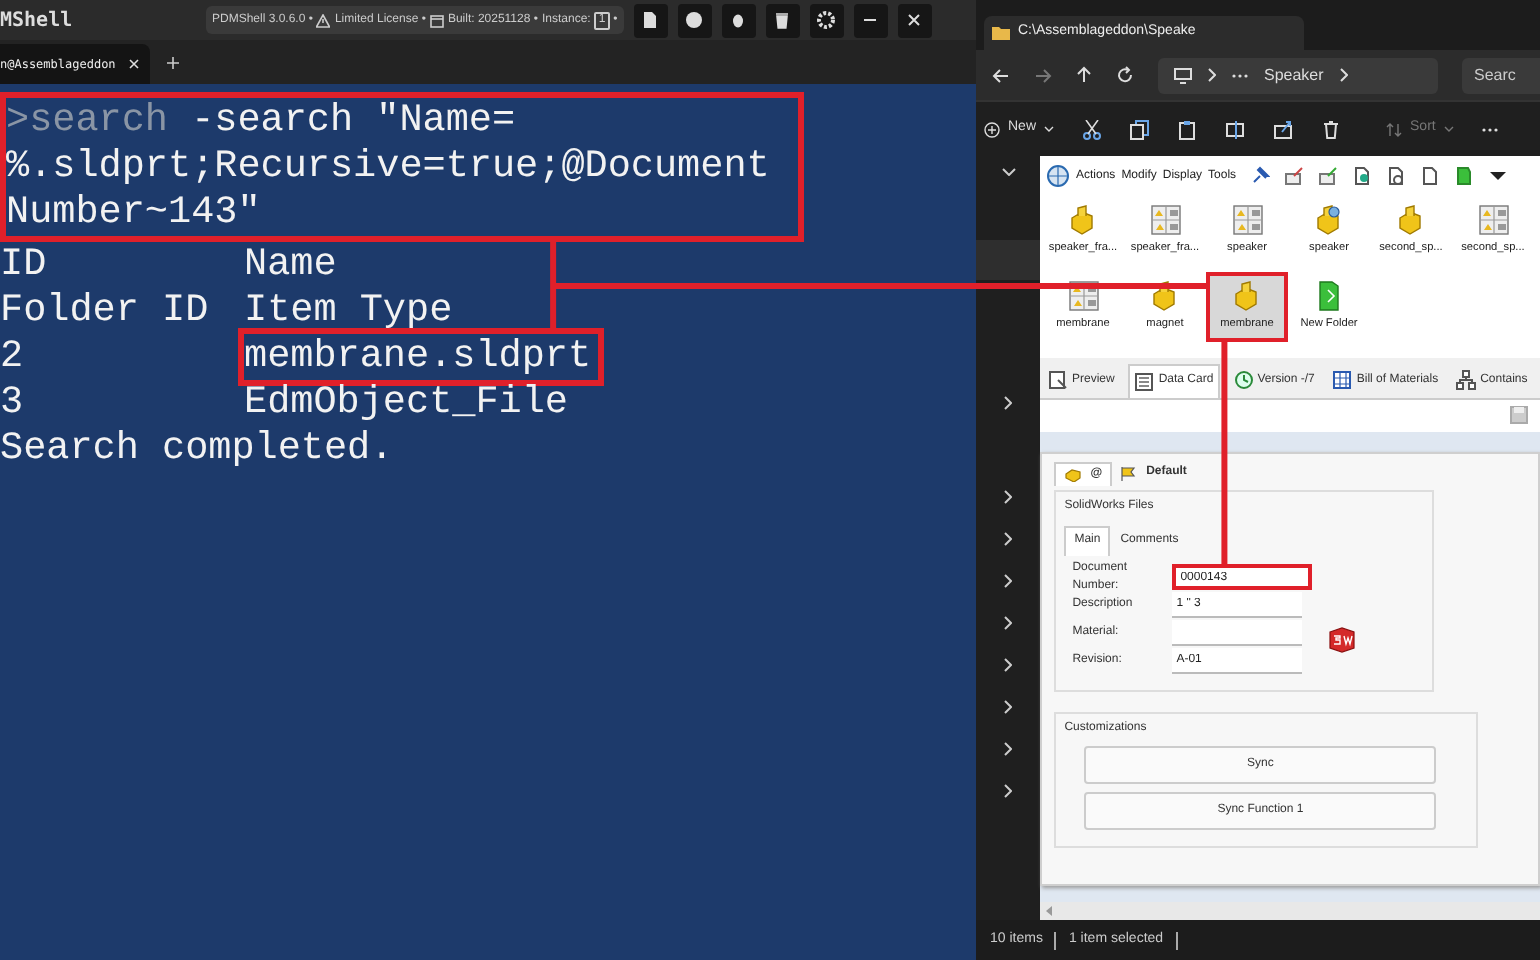  Describe the element at coordinates (37, 21) in the screenshot. I see `window-title: MShell` at that location.